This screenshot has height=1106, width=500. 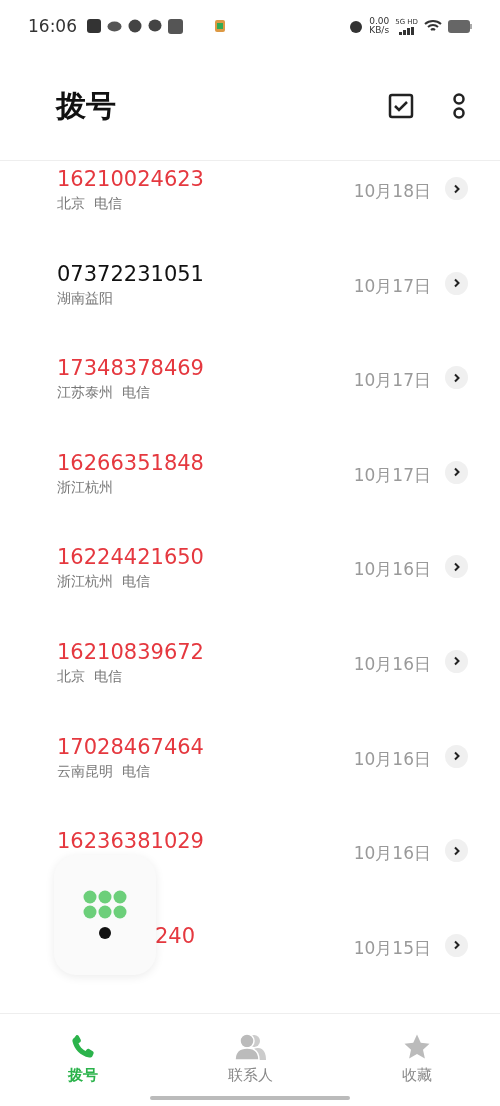 What do you see at coordinates (104, 393) in the screenshot?
I see `caller-location: 江苏泰州 电信` at bounding box center [104, 393].